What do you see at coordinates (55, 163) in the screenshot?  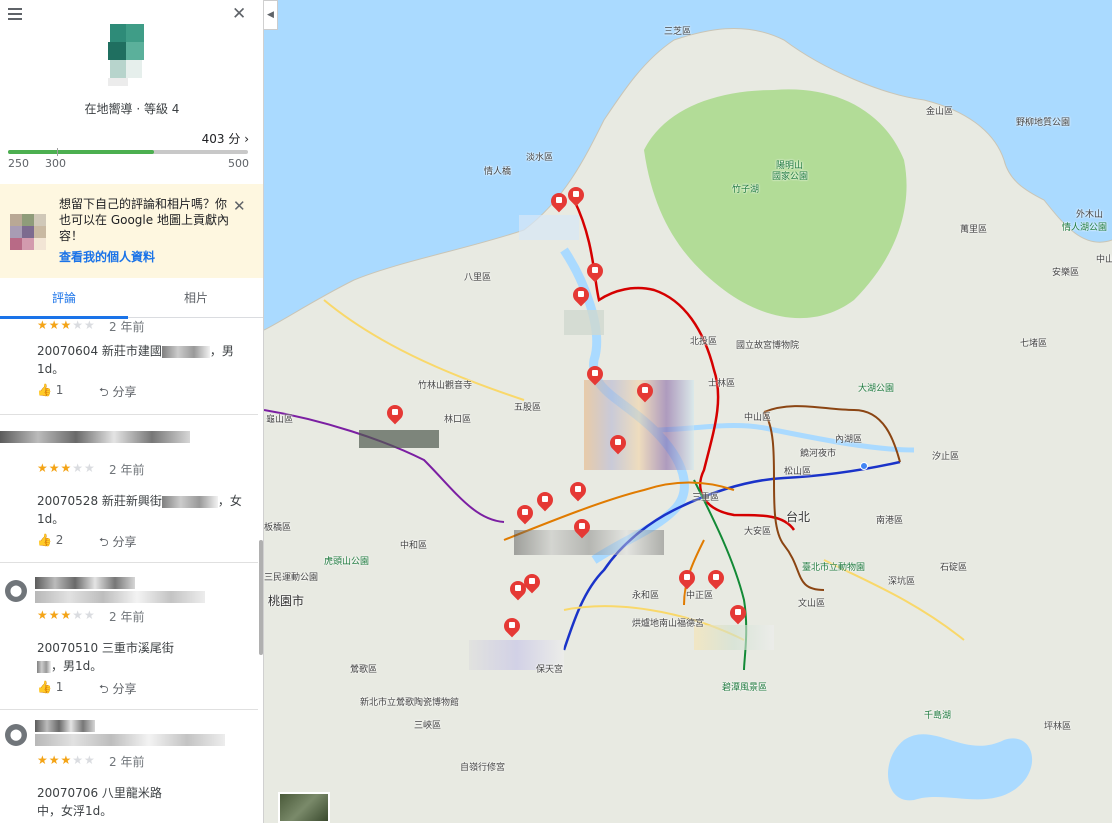 I see `scale-mid: 300` at bounding box center [55, 163].